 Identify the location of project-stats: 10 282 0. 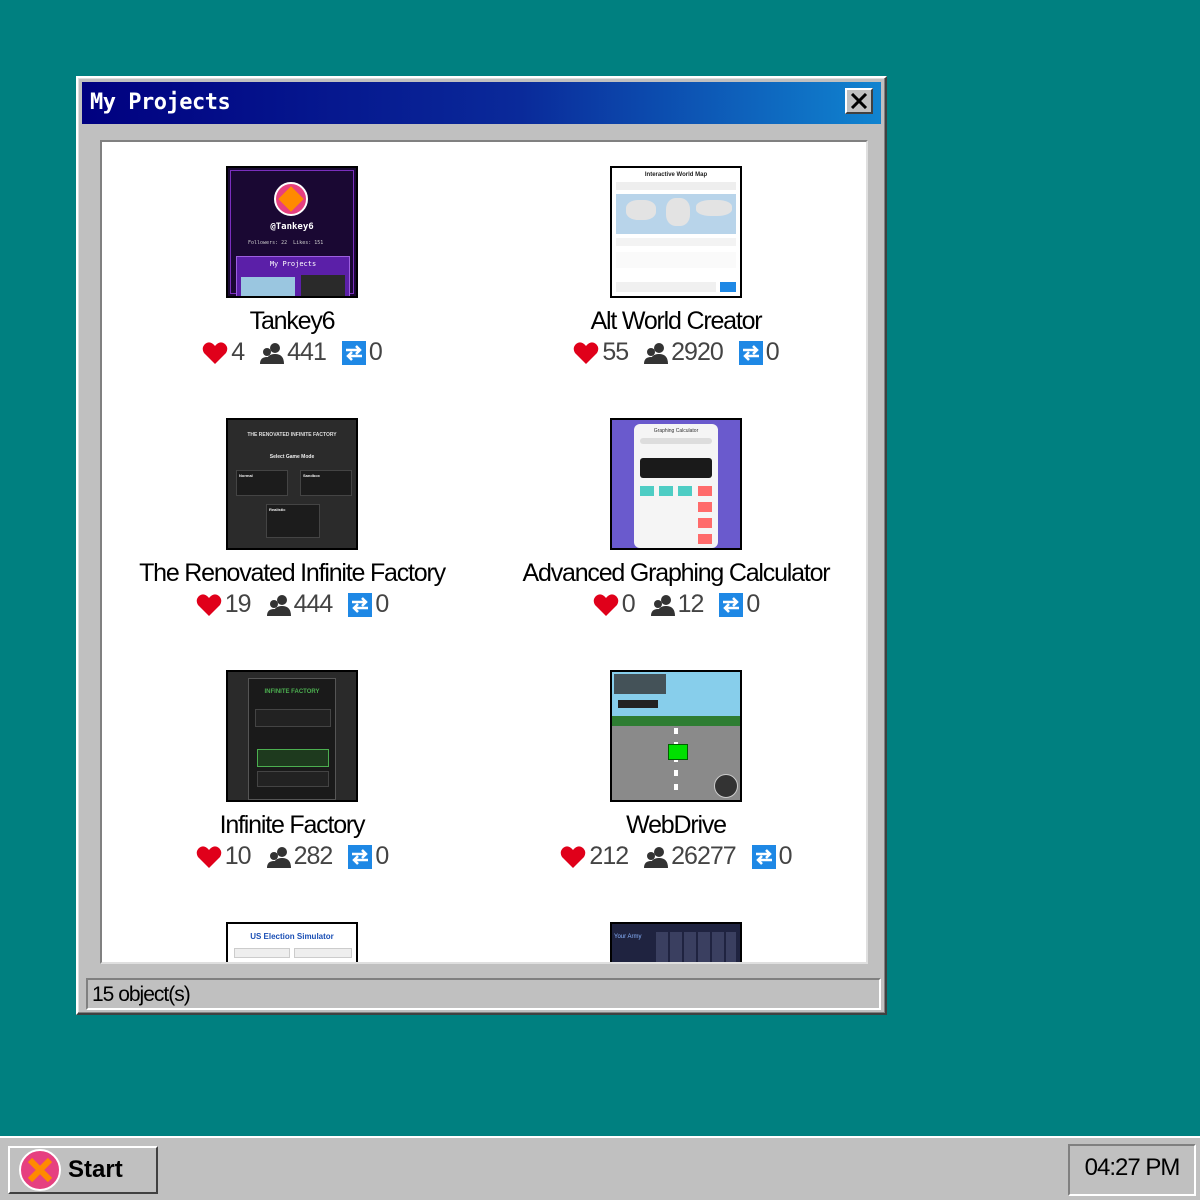
(292, 856).